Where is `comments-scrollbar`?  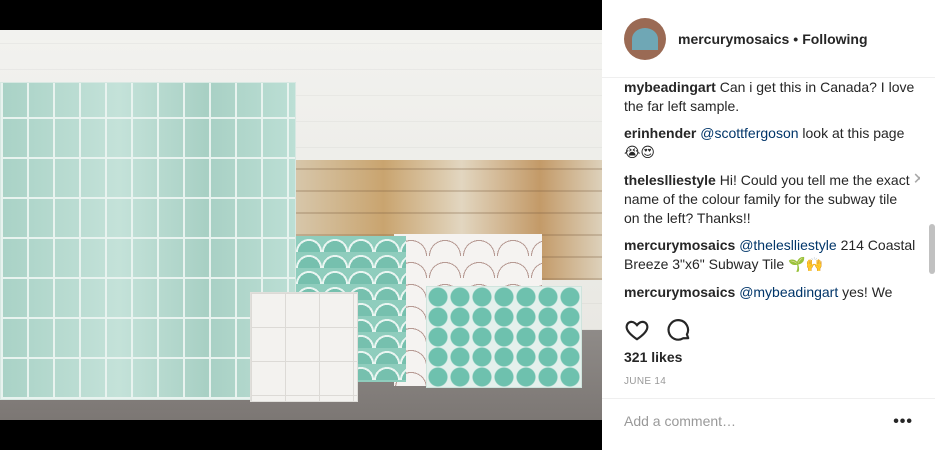 comments-scrollbar is located at coordinates (932, 249).